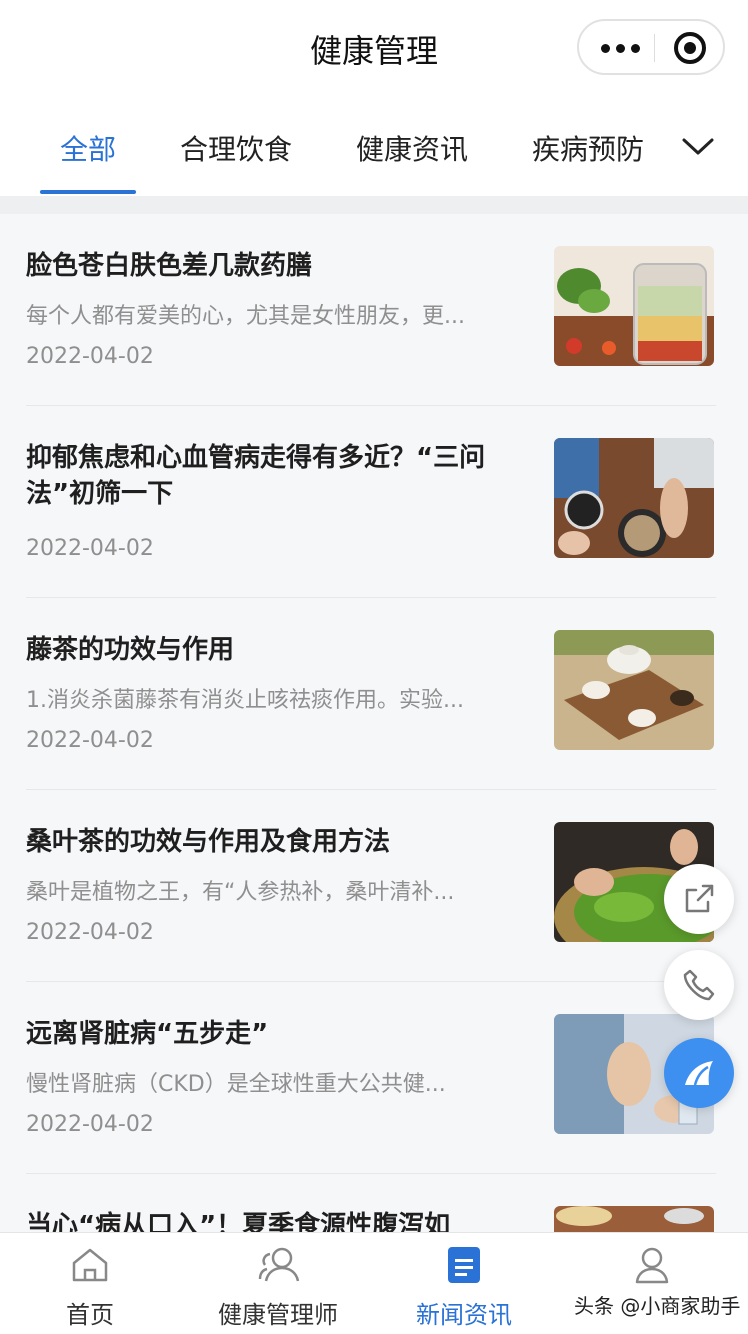 The image size is (748, 1334). Describe the element at coordinates (634, 1219) in the screenshot. I see `food-bowl-image` at that location.